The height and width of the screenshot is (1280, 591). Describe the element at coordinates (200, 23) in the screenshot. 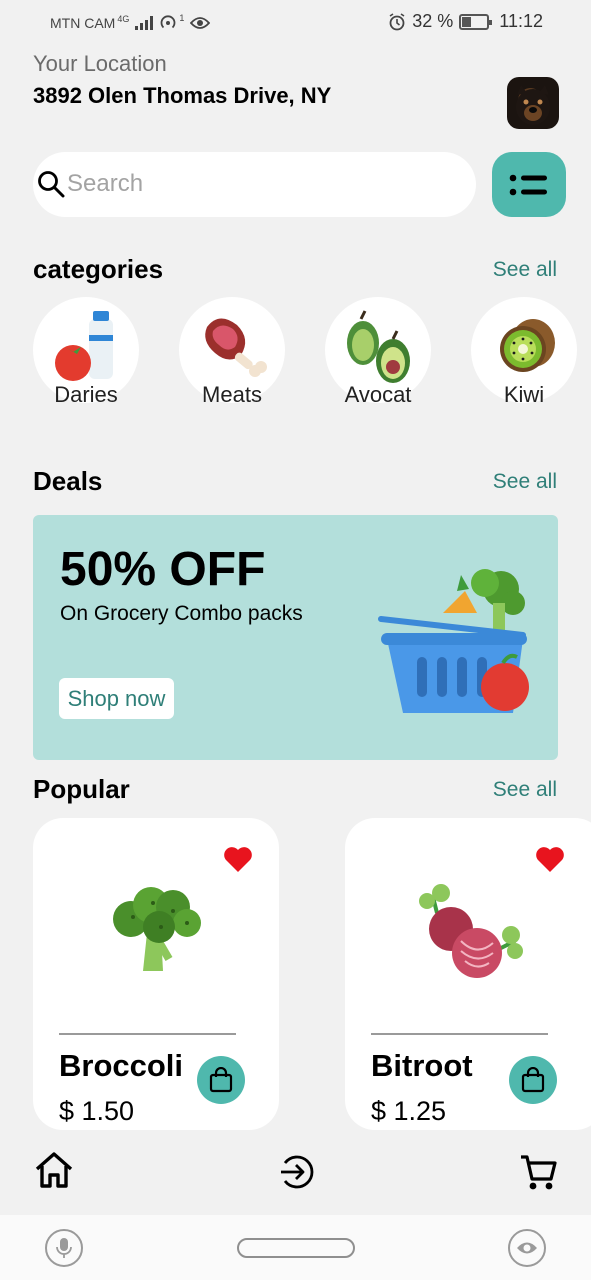

I see `eye-status-icon` at that location.